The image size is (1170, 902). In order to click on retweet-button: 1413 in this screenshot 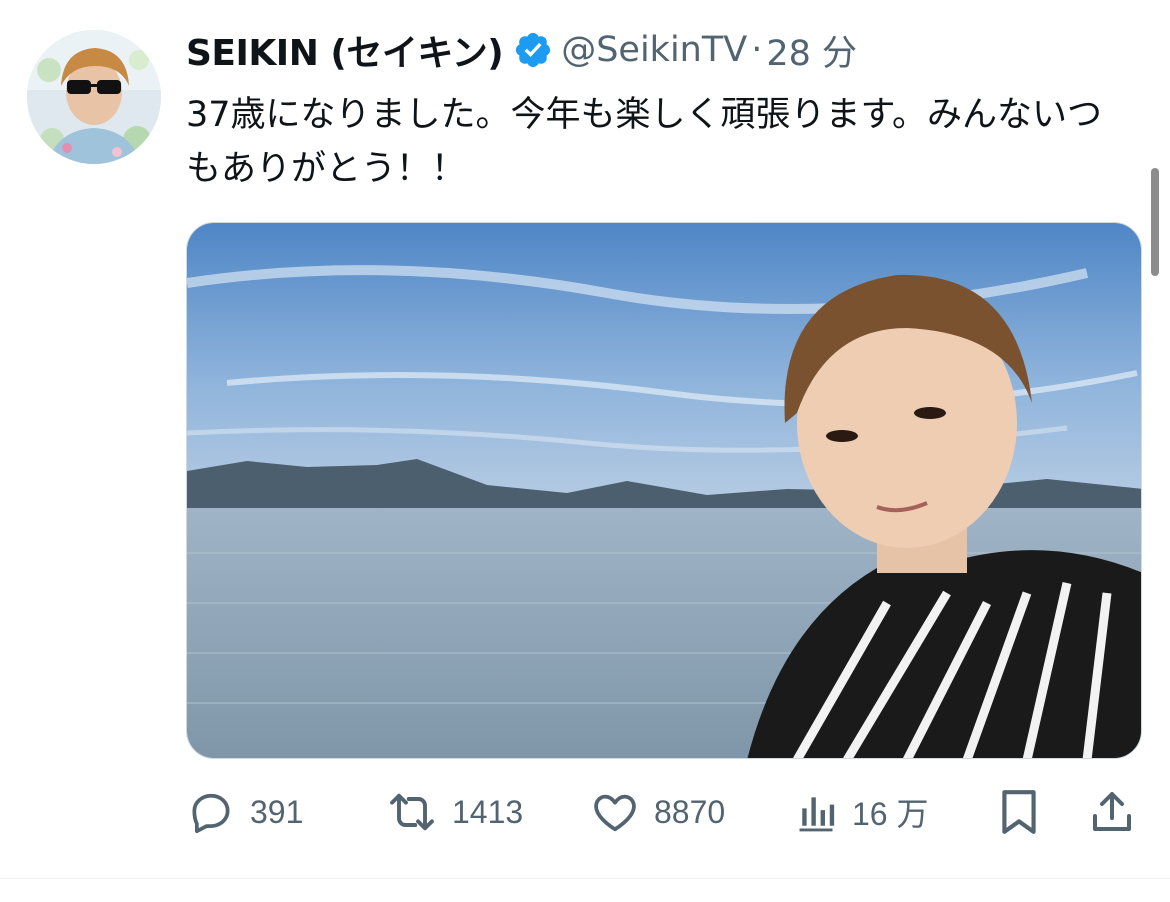, I will do `click(454, 812)`.